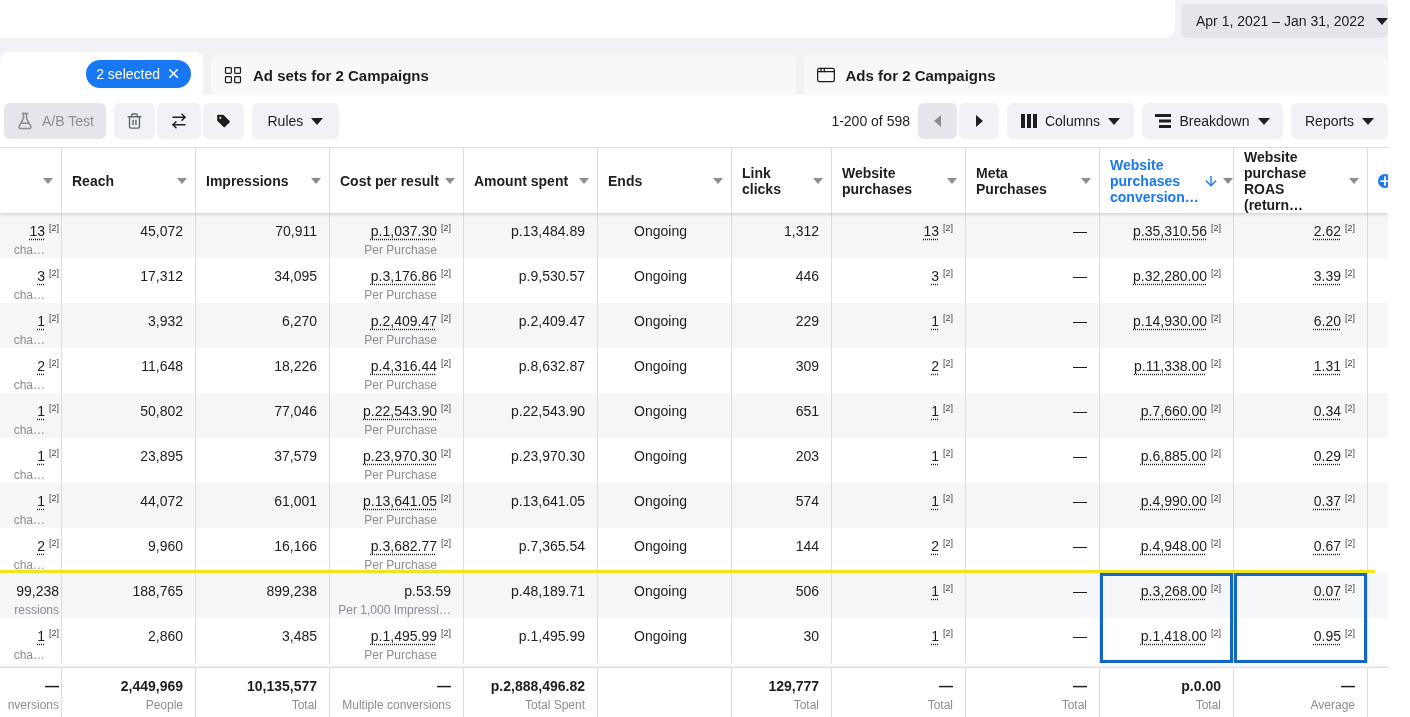  Describe the element at coordinates (25, 121) in the screenshot. I see `flask-icon` at that location.